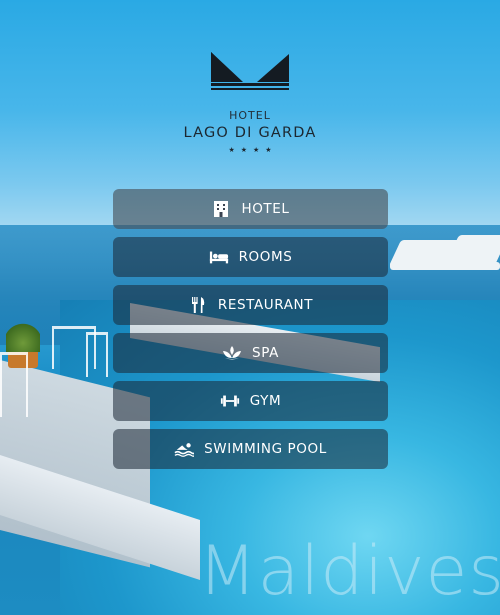  I want to click on menu-item-label: ROOMS, so click(265, 257).